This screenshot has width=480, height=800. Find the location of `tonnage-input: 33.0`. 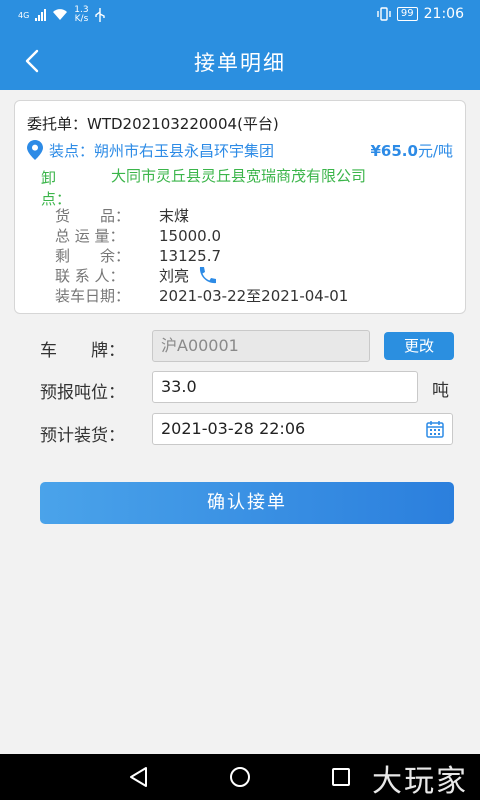

tonnage-input: 33.0 is located at coordinates (285, 387).